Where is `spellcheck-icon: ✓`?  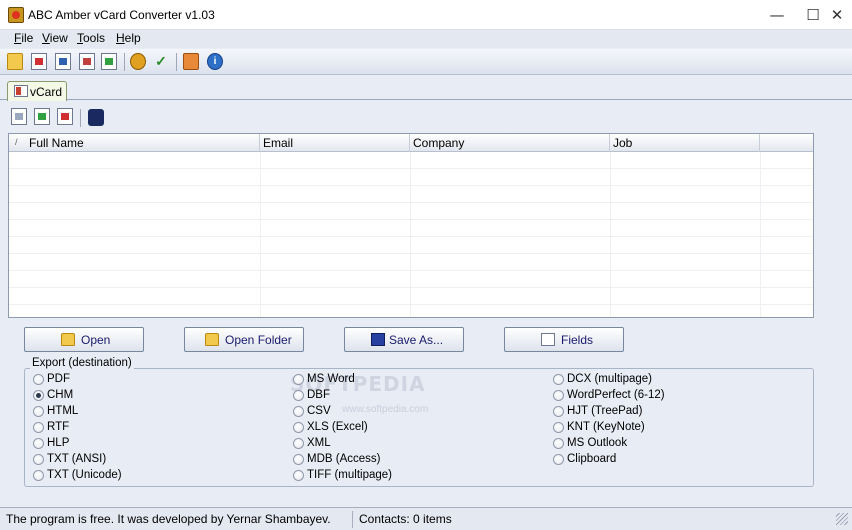 spellcheck-icon: ✓ is located at coordinates (161, 61).